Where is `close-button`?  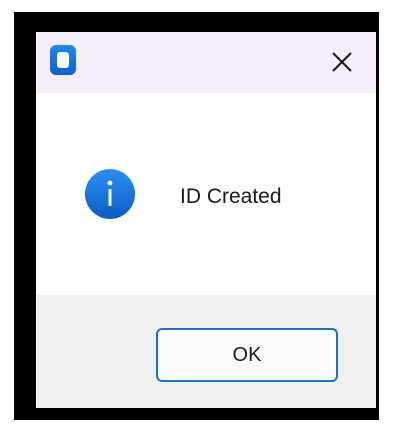 close-button is located at coordinates (342, 62).